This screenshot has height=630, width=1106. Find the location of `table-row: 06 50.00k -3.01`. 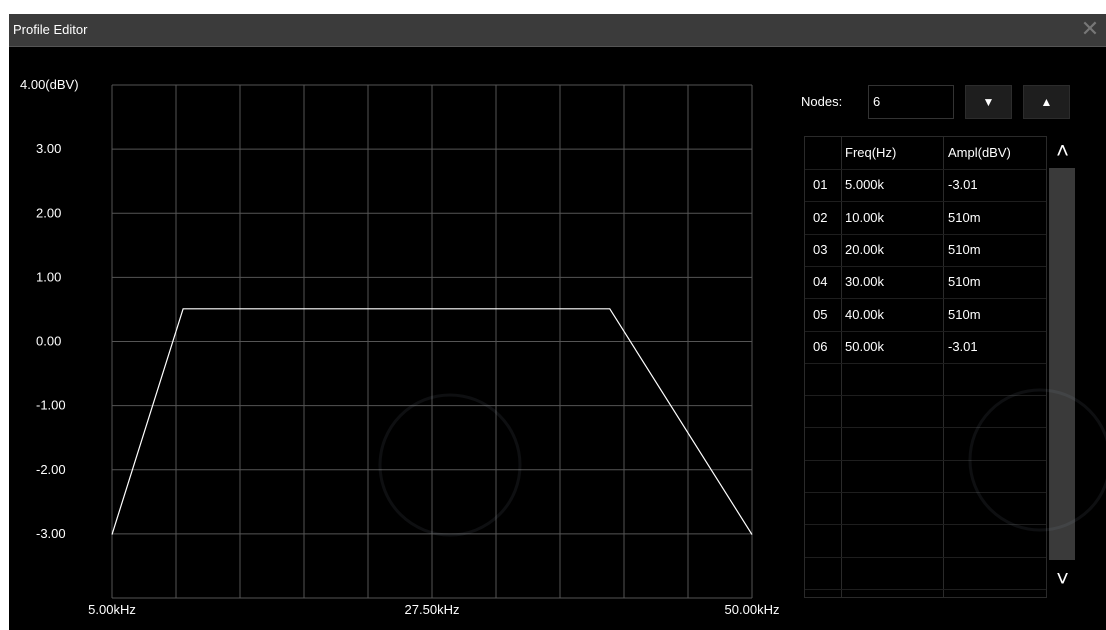

table-row: 06 50.00k -3.01 is located at coordinates (925, 347).